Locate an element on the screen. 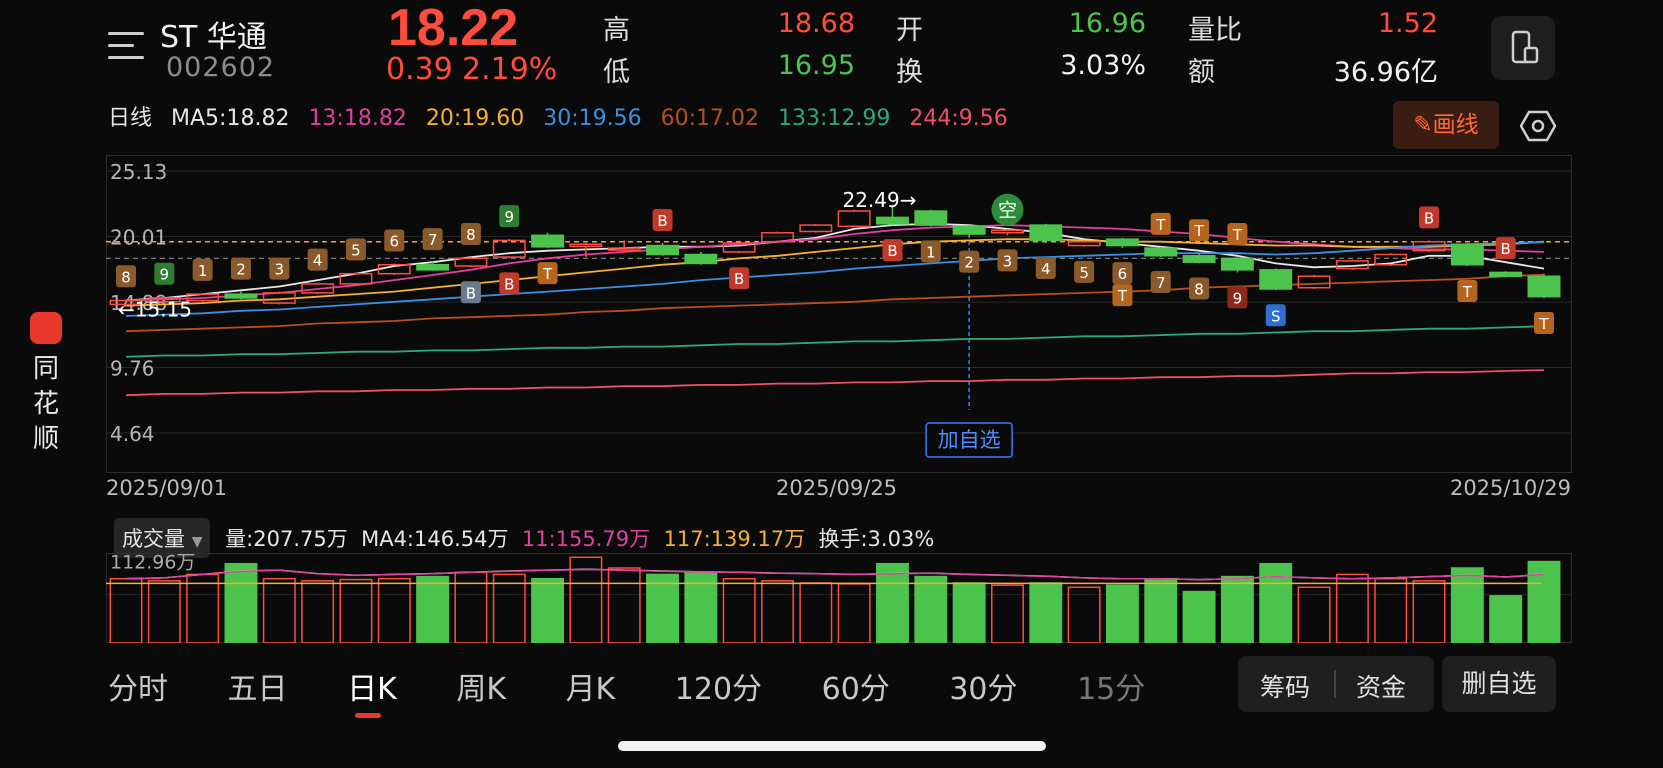 The height and width of the screenshot is (768, 1663). funds-button: 资金 is located at coordinates (1381, 686).